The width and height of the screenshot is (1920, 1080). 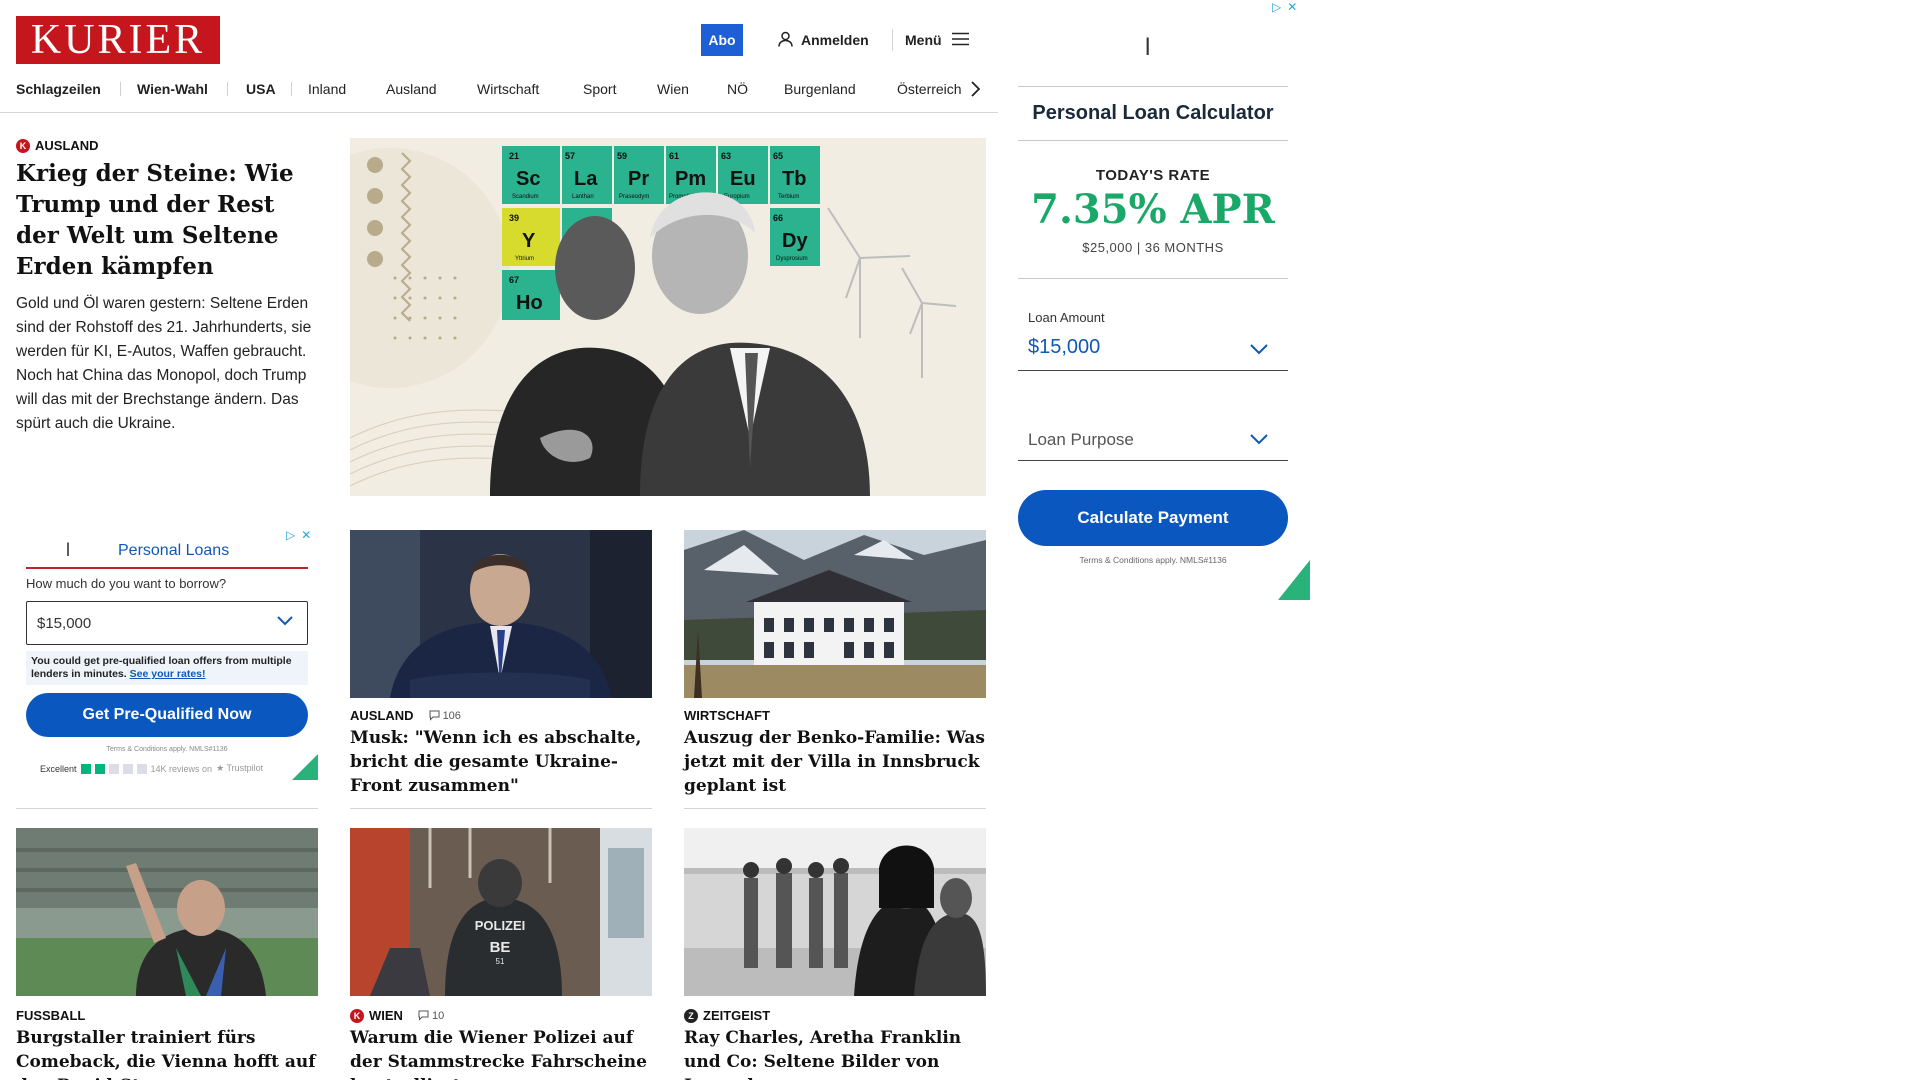 What do you see at coordinates (445, 716) in the screenshot?
I see `comment-count: 106` at bounding box center [445, 716].